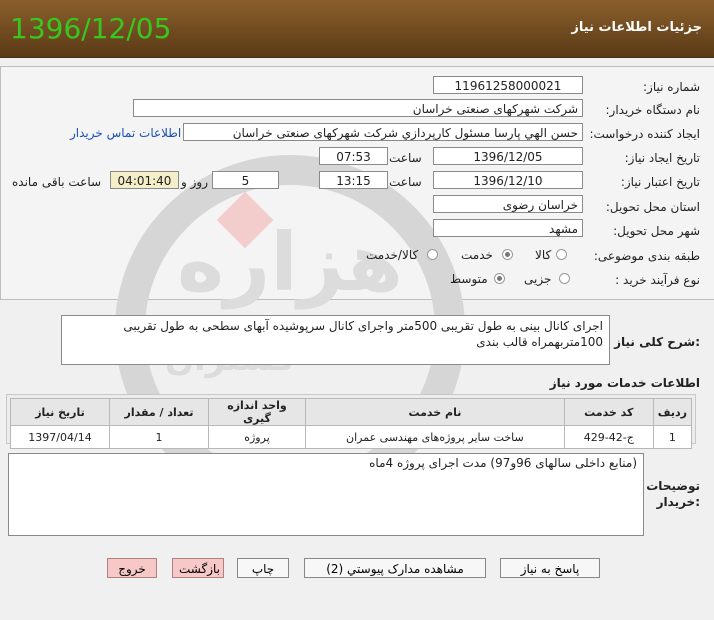 This screenshot has height=620, width=714. I want to click on cell-unit: پروژه, so click(257, 437).